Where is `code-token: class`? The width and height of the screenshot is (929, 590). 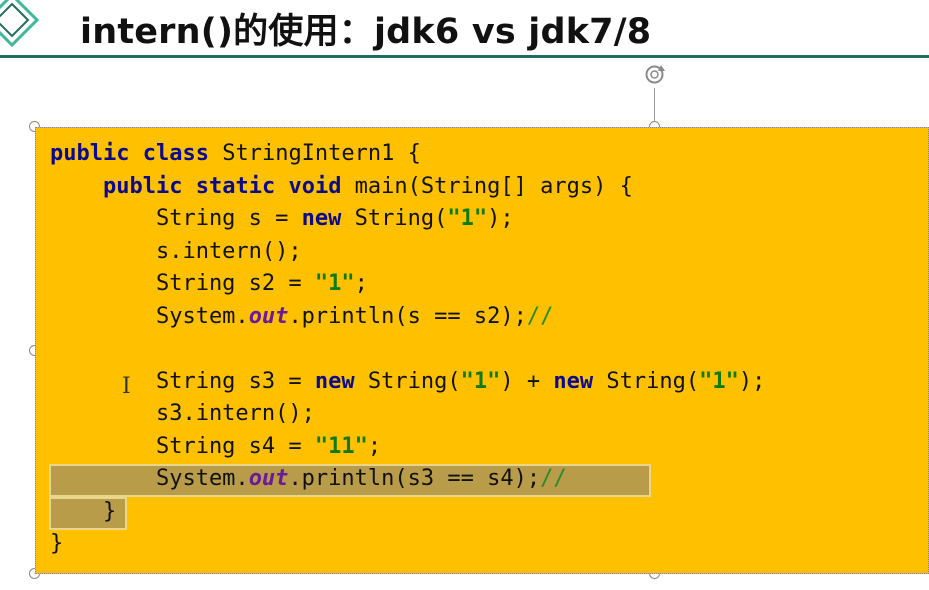
code-token: class is located at coordinates (175, 153).